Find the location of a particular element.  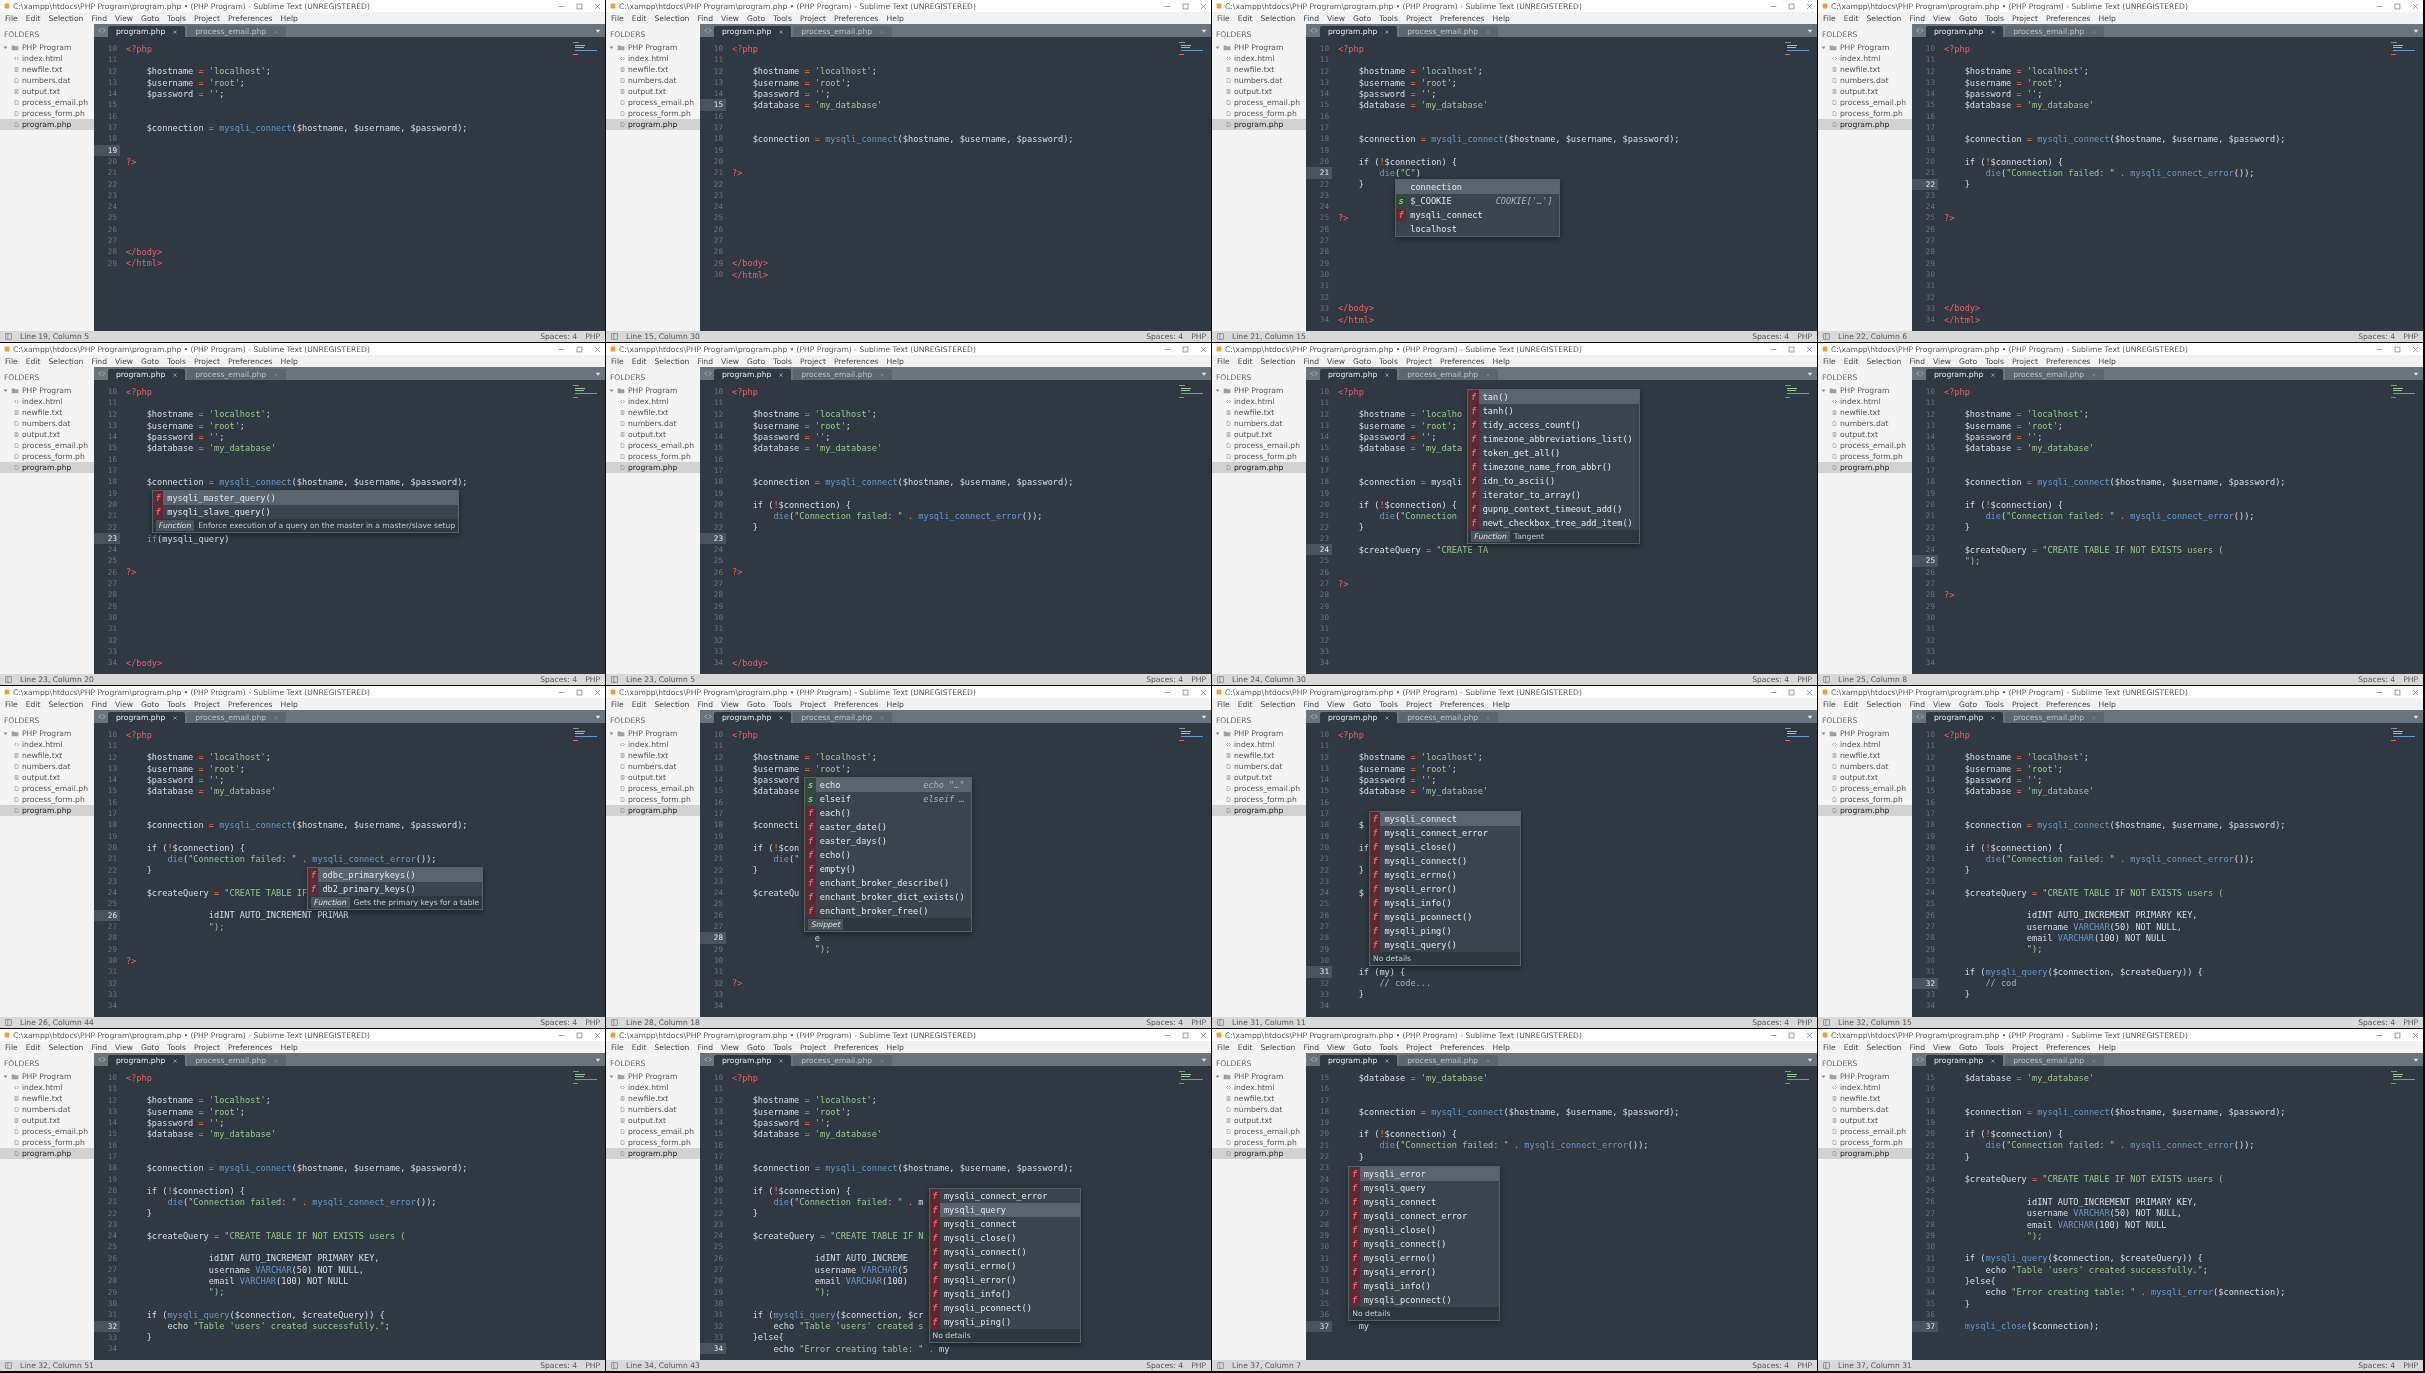

autocomplete-item: f mysqli_connect() is located at coordinates (1004, 1252).